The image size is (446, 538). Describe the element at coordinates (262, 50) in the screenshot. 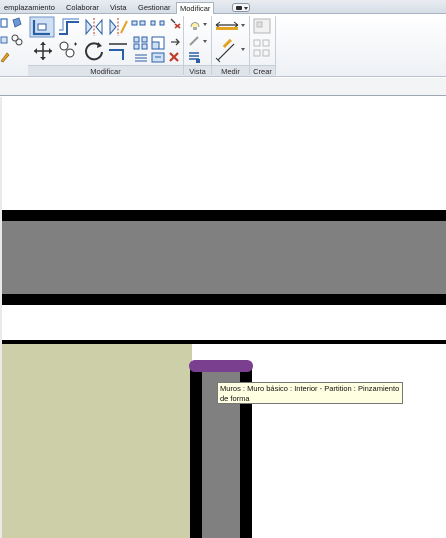

I see `create-parts-icon` at that location.